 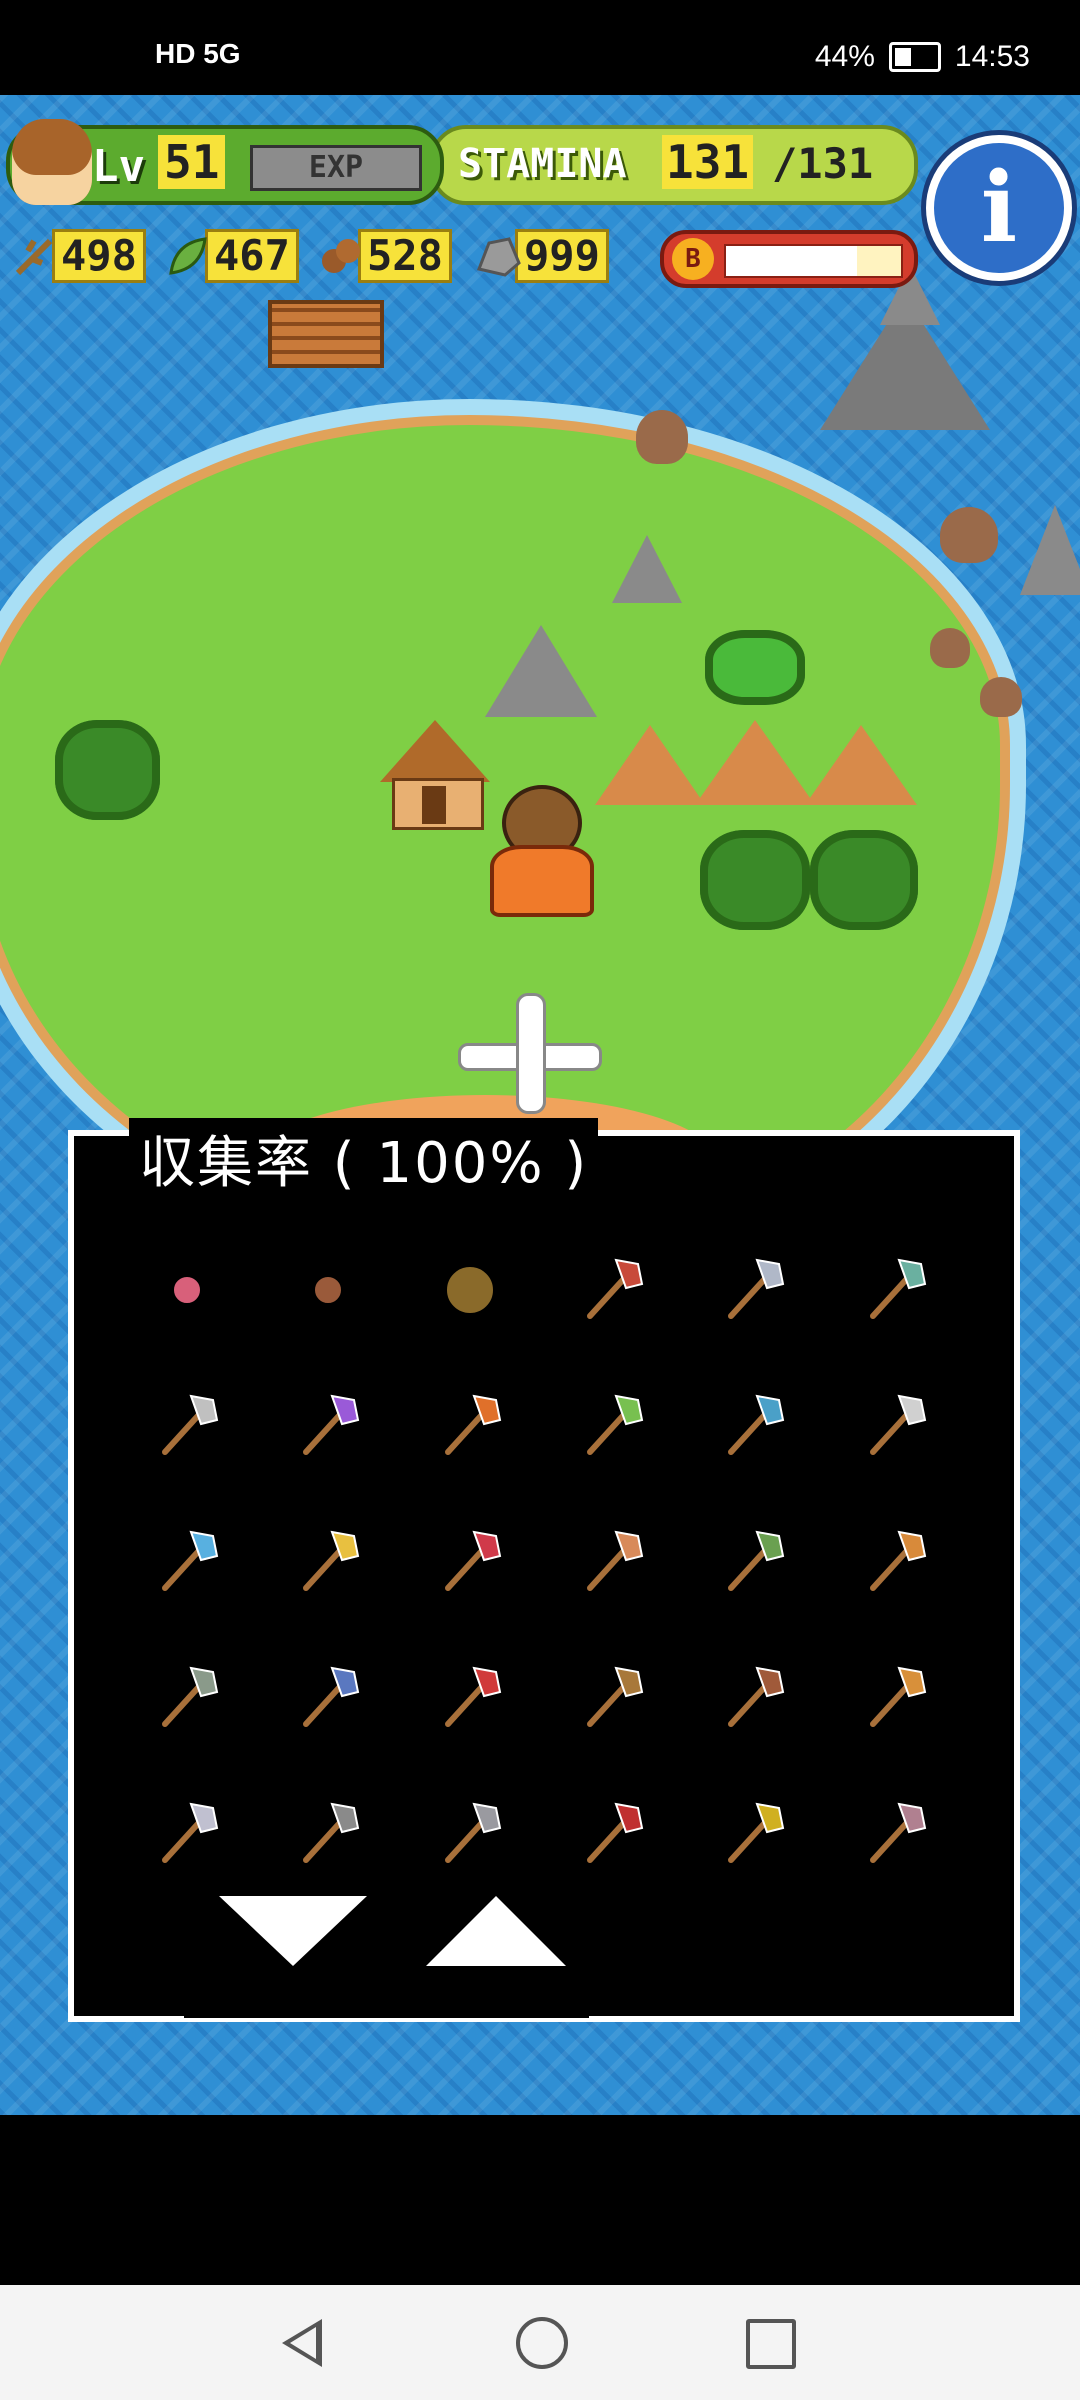 What do you see at coordinates (189, 1832) in the screenshot?
I see `knife-icon` at bounding box center [189, 1832].